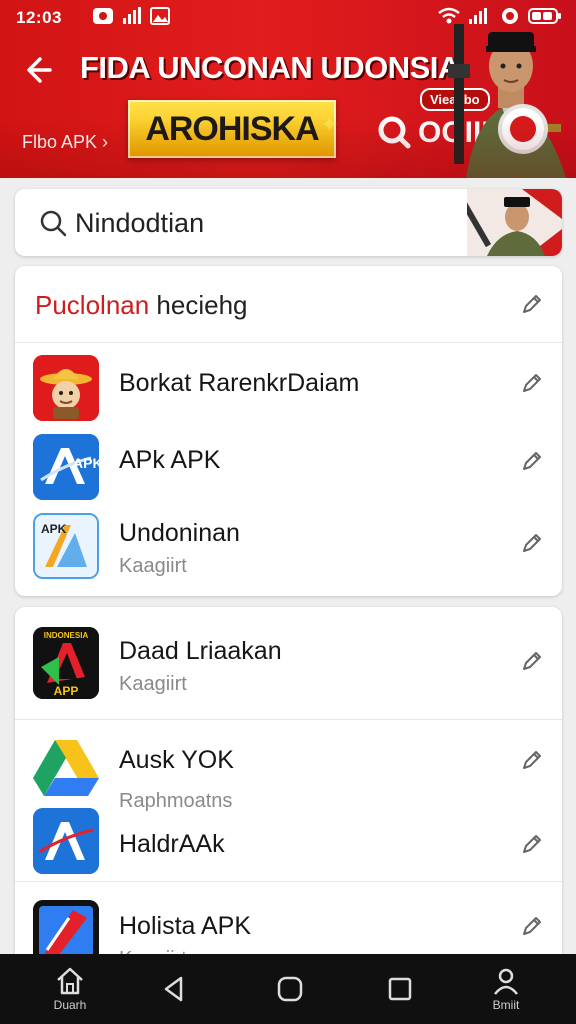 This screenshot has height=1024, width=576. I want to click on list-item: INDONESIA APP Daad Lriaakan Kaagiirt, so click(288, 663).